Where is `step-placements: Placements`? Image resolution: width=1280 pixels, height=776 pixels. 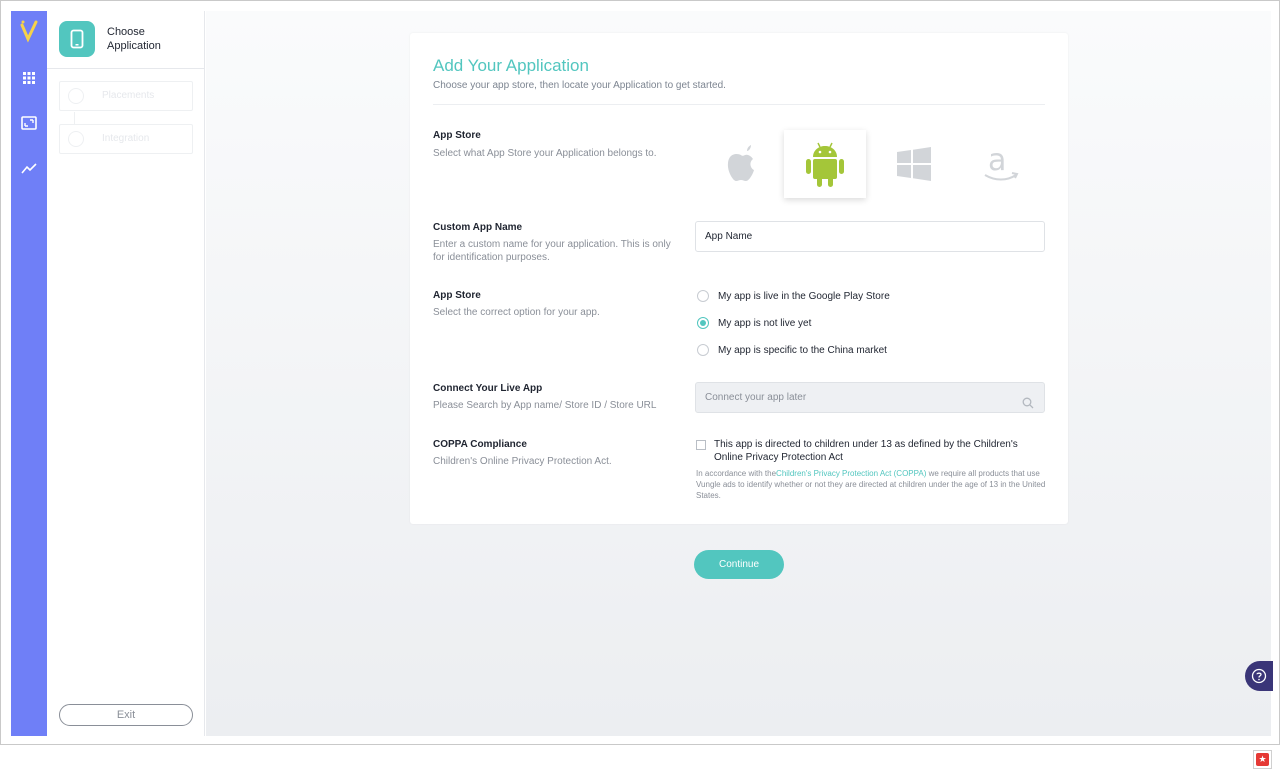 step-placements: Placements is located at coordinates (126, 96).